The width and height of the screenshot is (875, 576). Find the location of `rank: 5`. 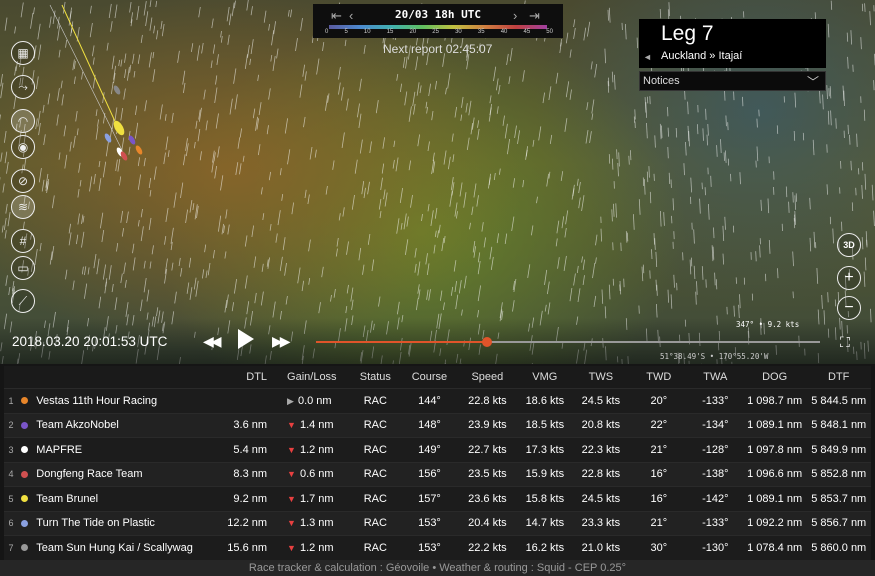

rank: 5 is located at coordinates (11, 498).